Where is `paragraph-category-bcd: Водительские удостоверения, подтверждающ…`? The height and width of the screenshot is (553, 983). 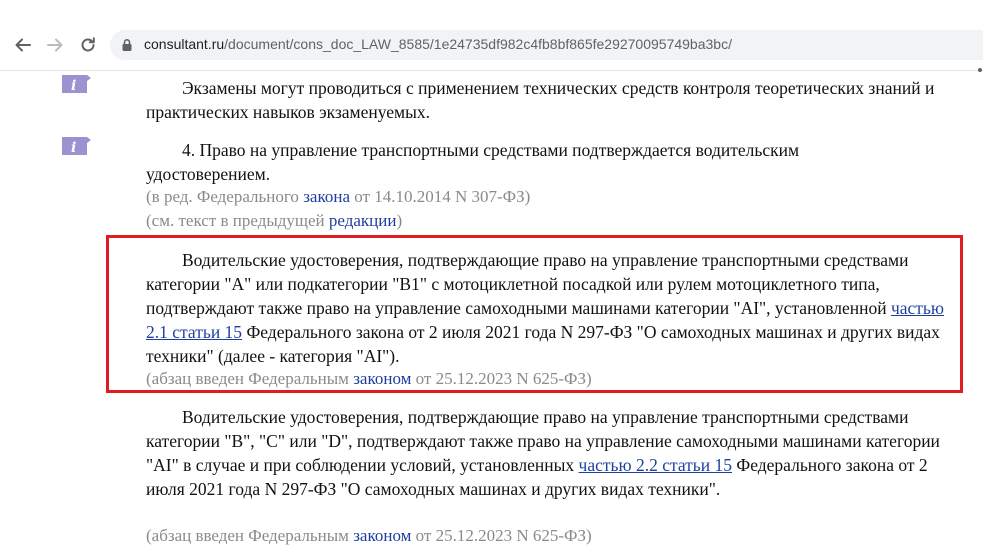 paragraph-category-bcd: Водительские удостоверения, подтверждающ… is located at coordinates (546, 453).